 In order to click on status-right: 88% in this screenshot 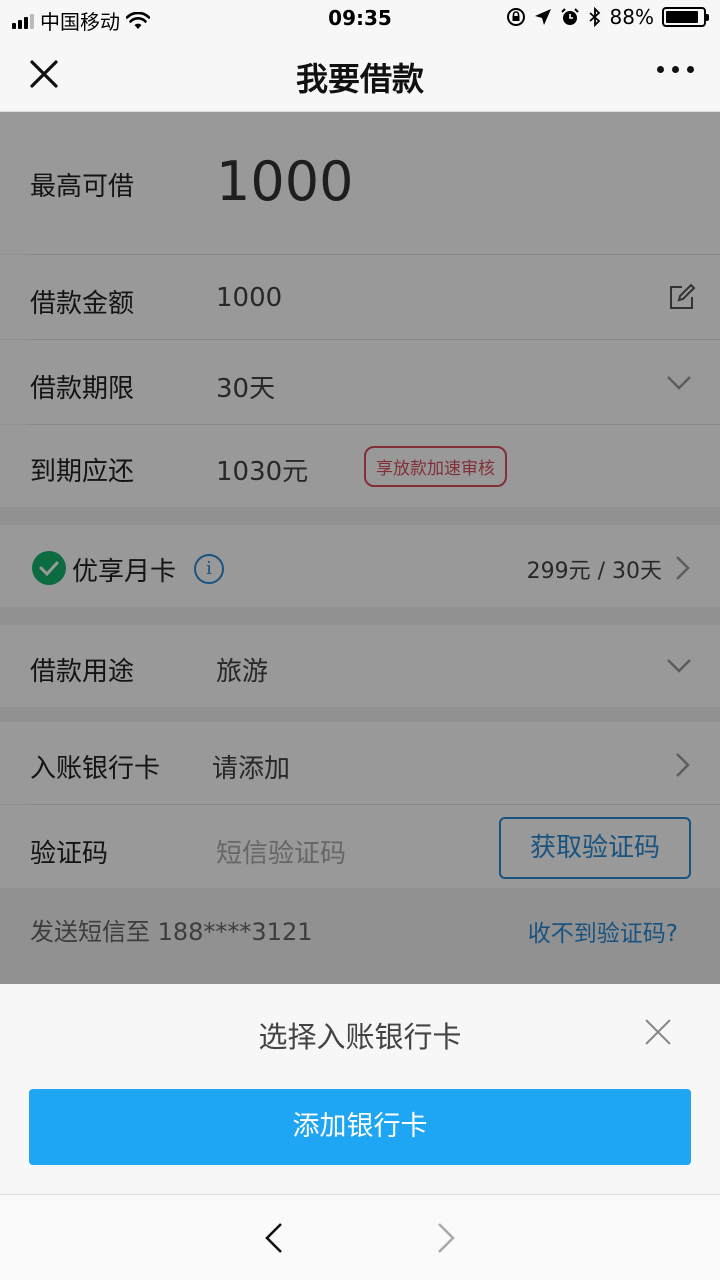, I will do `click(607, 17)`.